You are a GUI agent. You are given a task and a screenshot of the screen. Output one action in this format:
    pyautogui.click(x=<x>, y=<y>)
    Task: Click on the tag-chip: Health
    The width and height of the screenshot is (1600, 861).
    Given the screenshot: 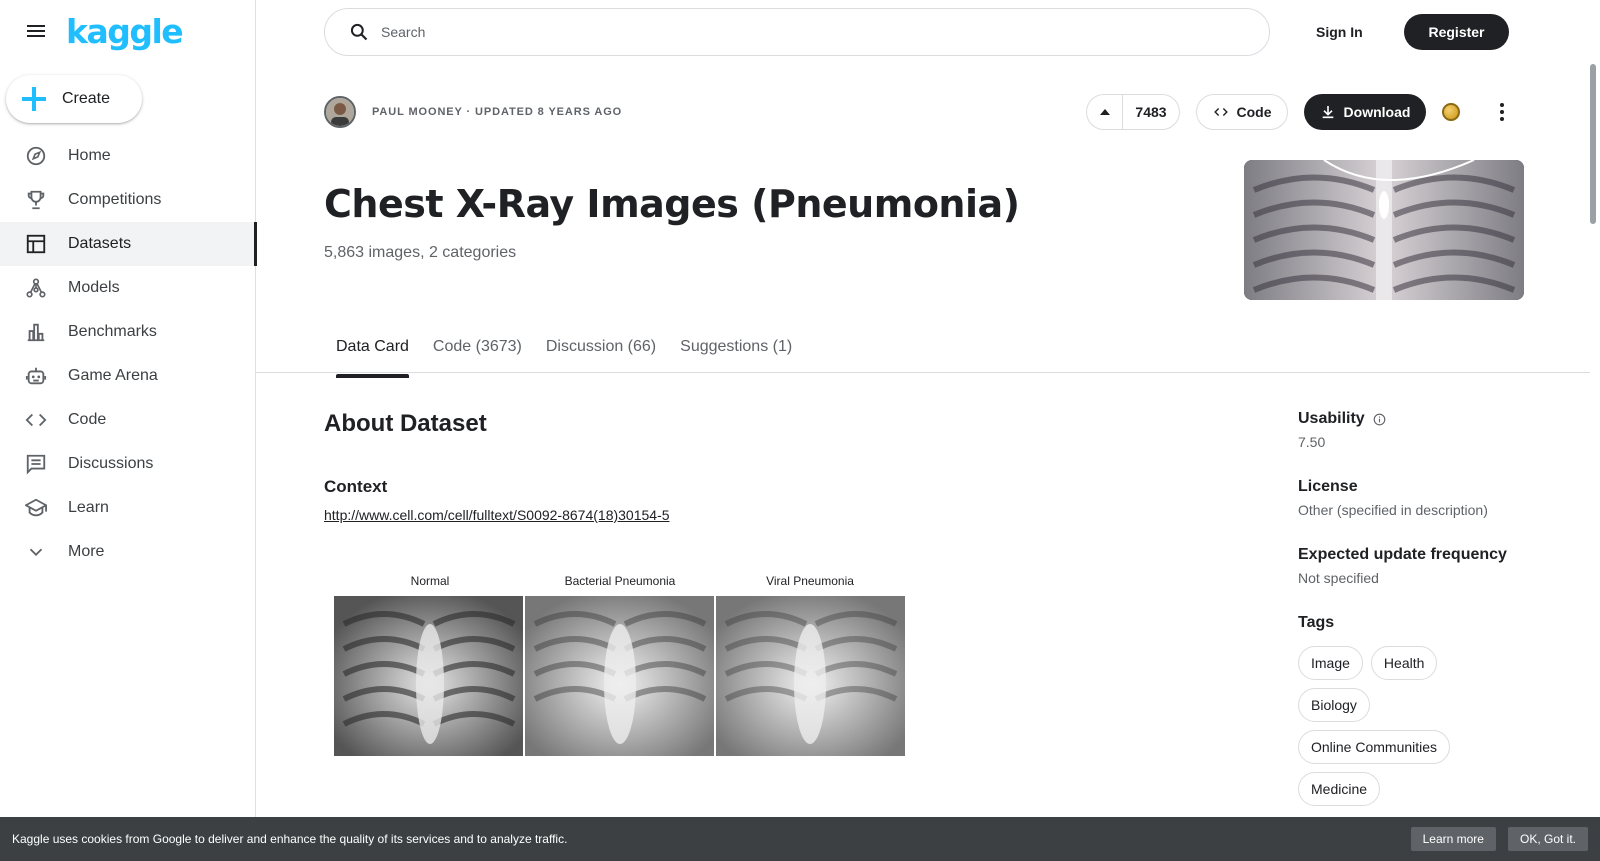 What is the action you would take?
    pyautogui.click(x=1404, y=663)
    